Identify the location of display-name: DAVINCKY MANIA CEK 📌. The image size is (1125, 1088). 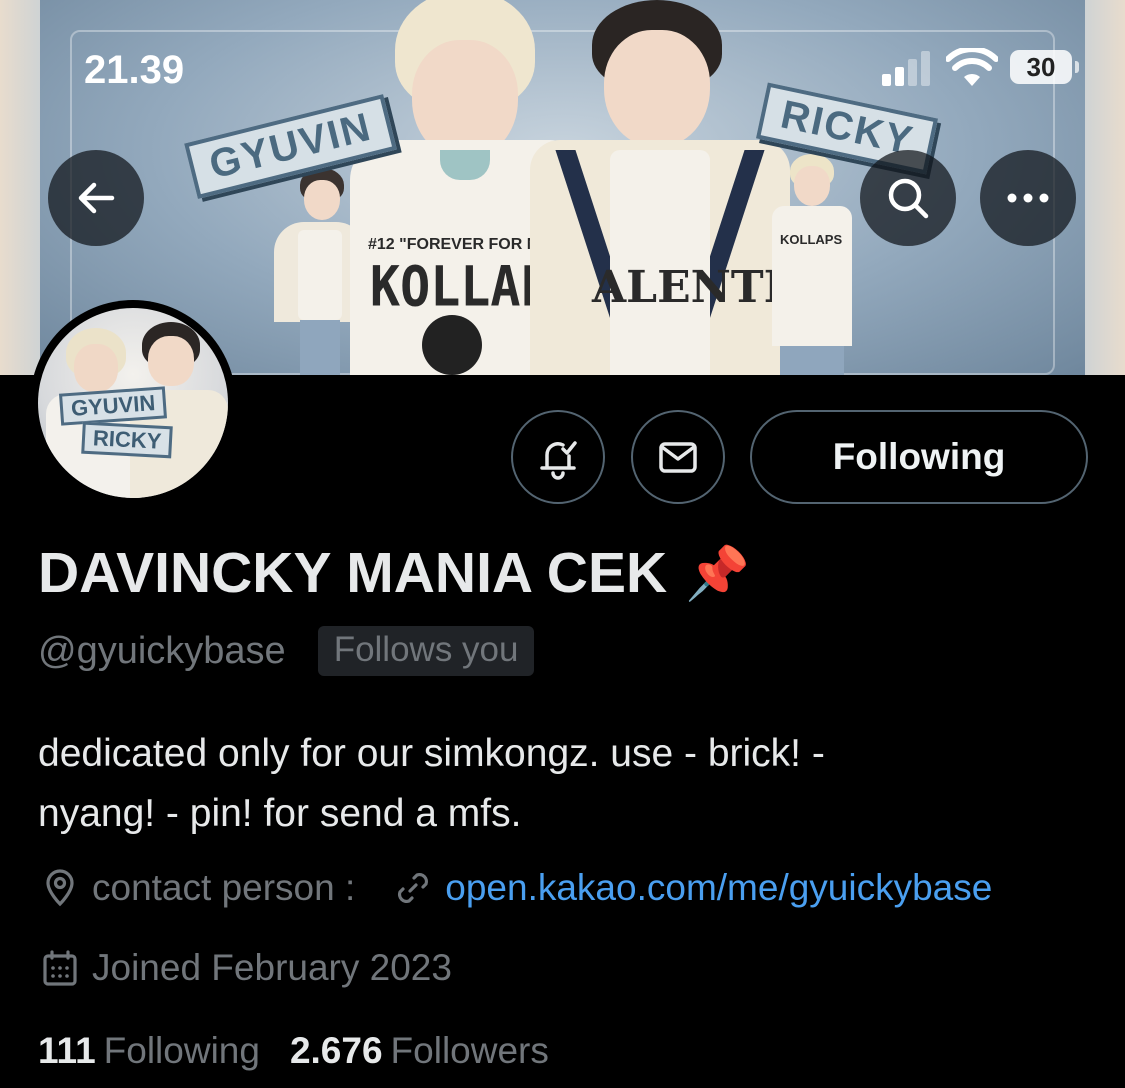
(394, 573).